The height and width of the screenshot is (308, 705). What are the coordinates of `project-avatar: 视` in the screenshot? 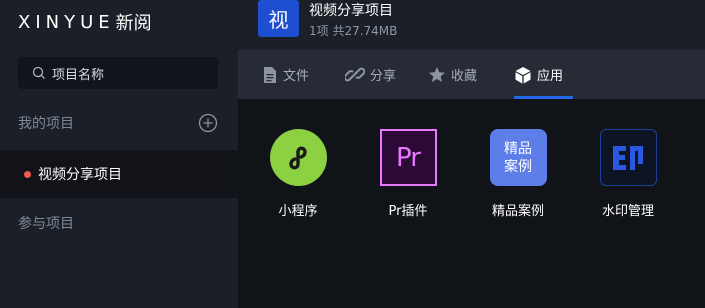 It's located at (278, 18).